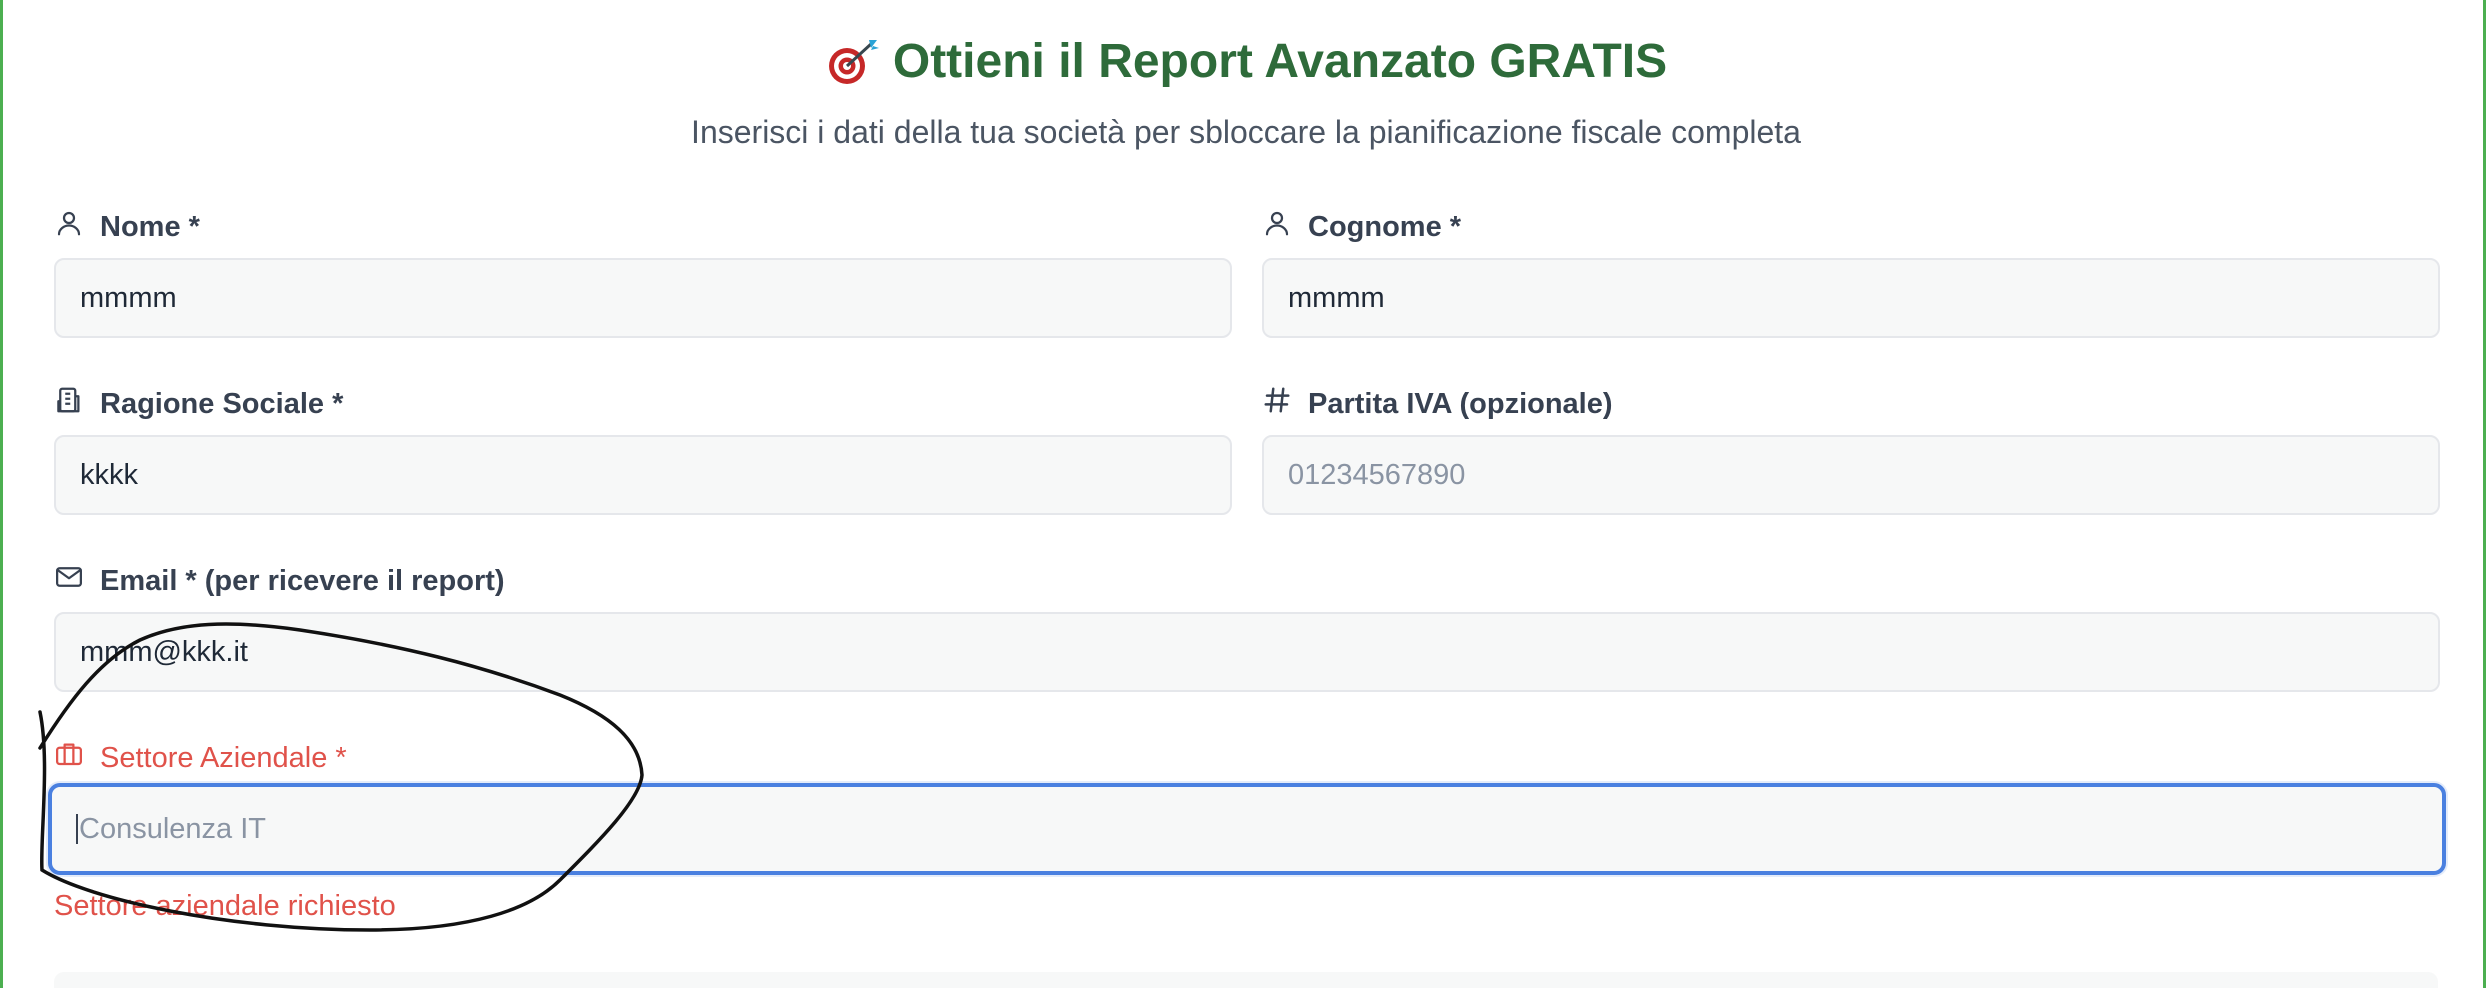  What do you see at coordinates (1247, 829) in the screenshot?
I see `settore-input: Consulenza IT` at bounding box center [1247, 829].